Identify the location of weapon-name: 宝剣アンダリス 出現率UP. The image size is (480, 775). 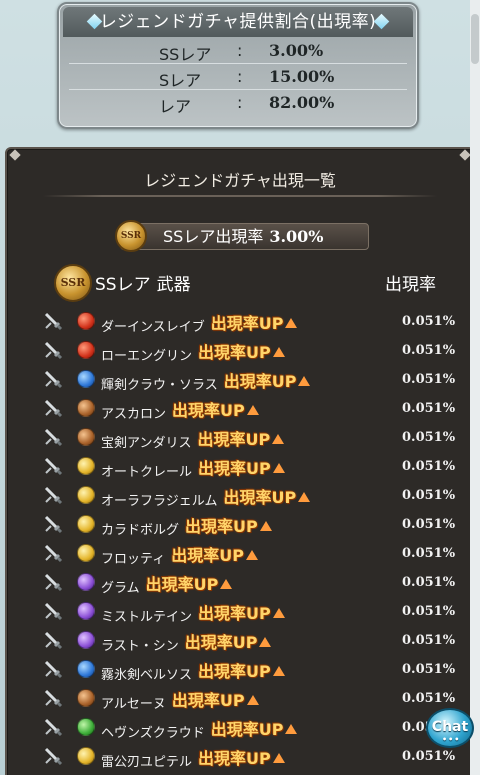
(193, 440).